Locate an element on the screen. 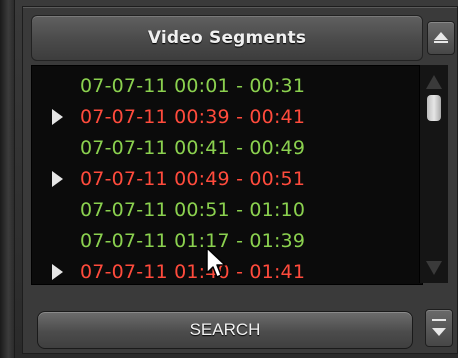 Image resolution: width=458 pixels, height=358 pixels. chevron-up-icon is located at coordinates (441, 36).